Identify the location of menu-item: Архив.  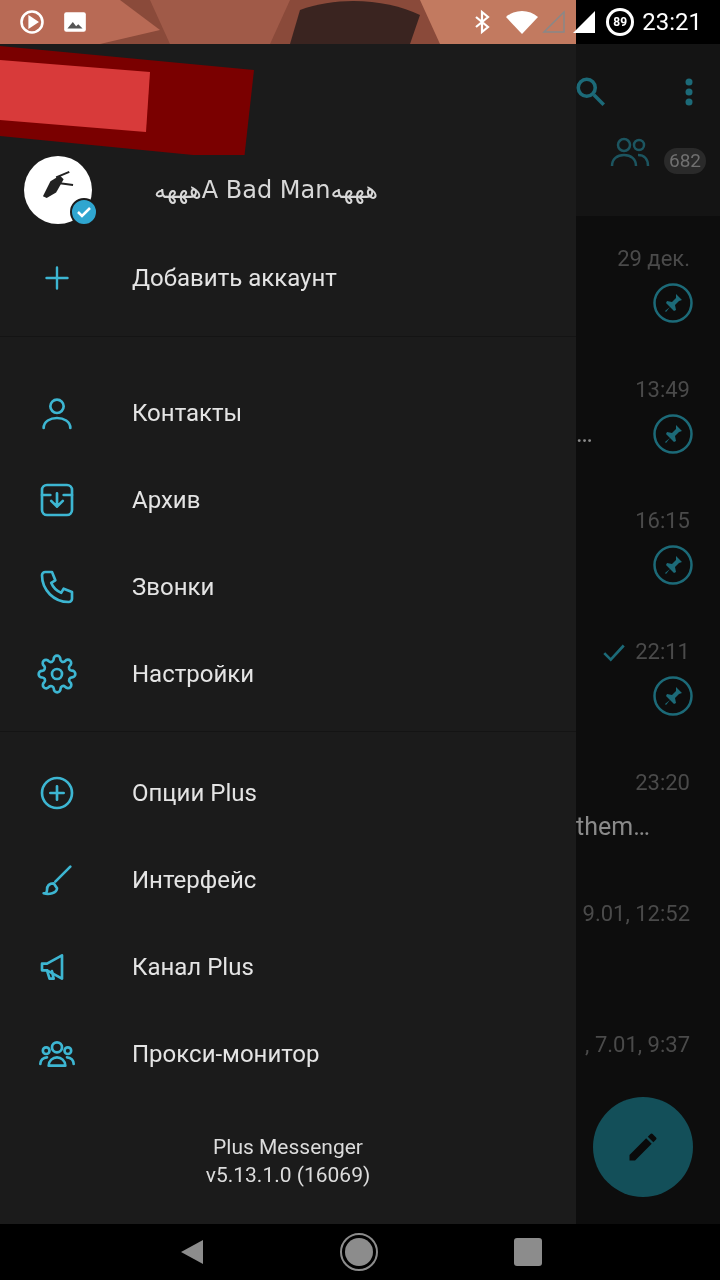
(288, 499).